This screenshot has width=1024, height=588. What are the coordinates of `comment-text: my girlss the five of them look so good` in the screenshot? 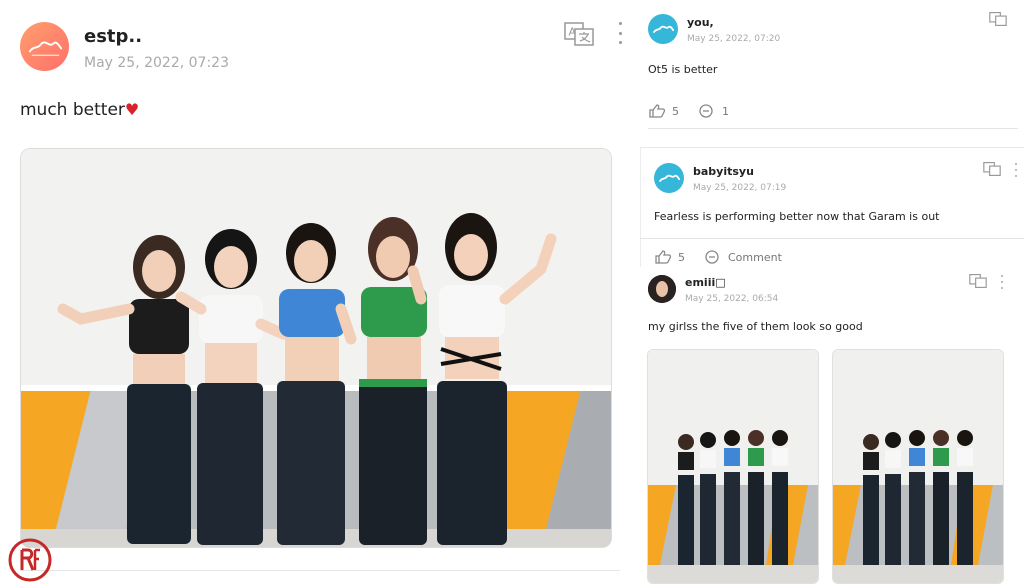 It's located at (755, 326).